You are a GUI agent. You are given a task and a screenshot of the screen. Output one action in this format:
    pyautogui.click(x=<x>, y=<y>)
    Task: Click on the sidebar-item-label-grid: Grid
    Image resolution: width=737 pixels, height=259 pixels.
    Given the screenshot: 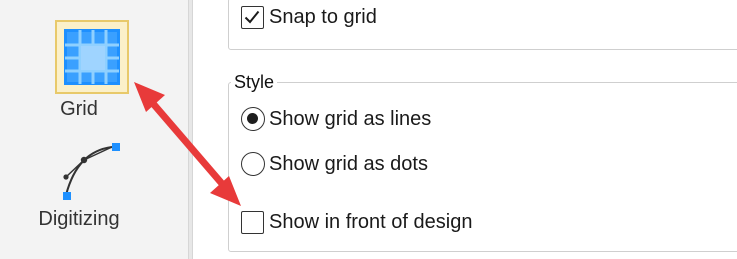 What is the action you would take?
    pyautogui.click(x=79, y=109)
    